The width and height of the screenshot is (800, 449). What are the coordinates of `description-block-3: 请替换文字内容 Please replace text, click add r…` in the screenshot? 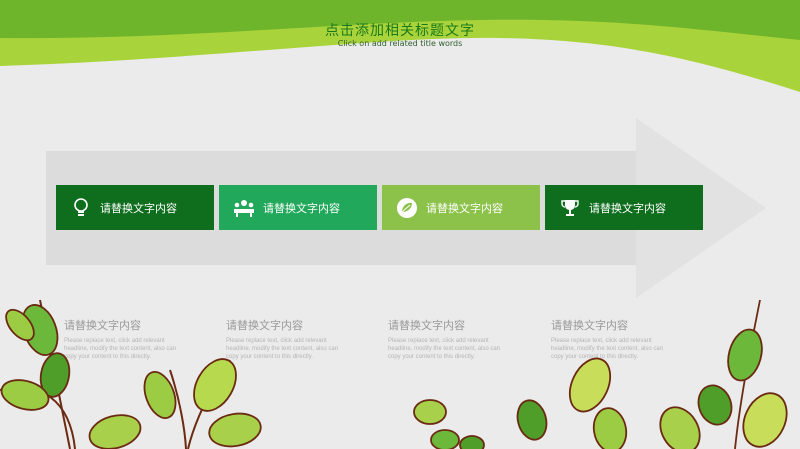 It's located at (448, 339).